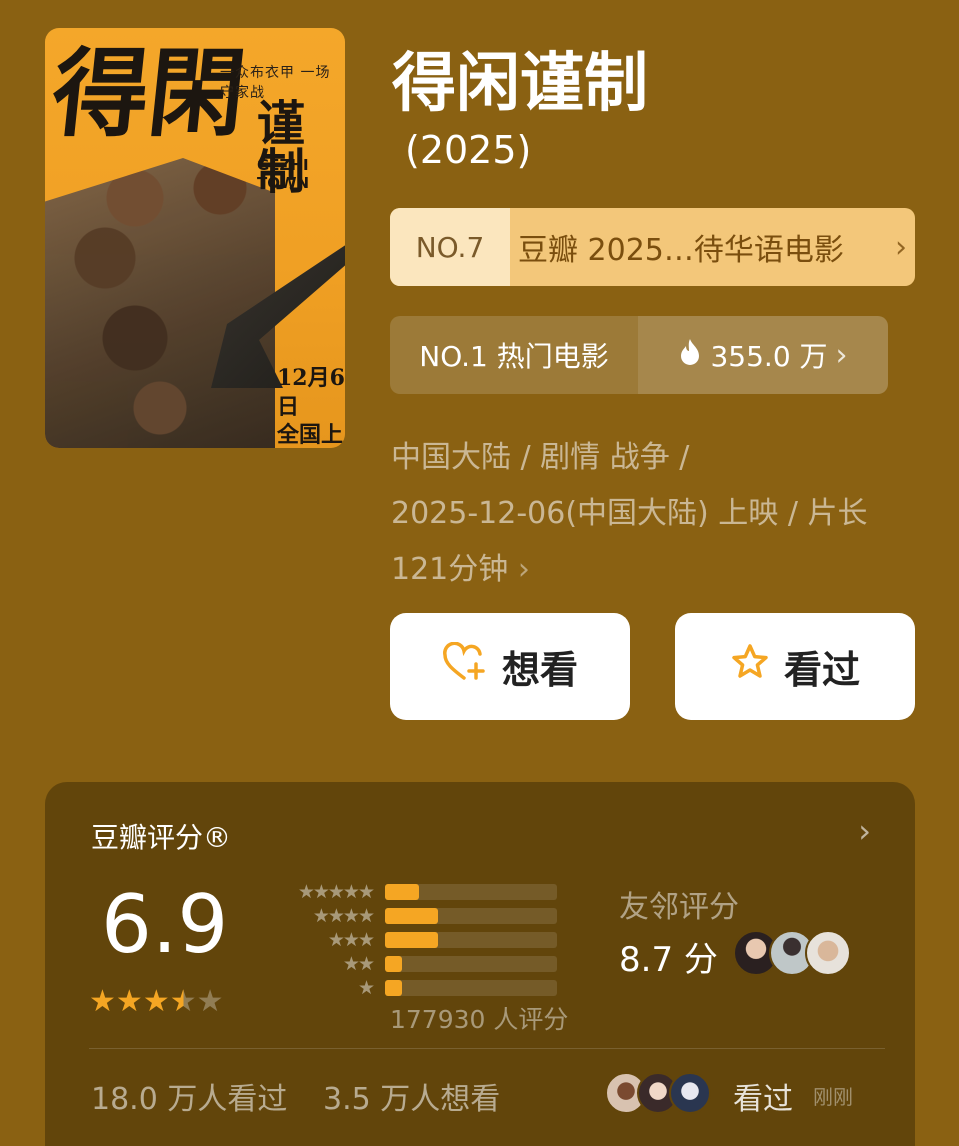 The image size is (959, 1146). Describe the element at coordinates (450, 247) in the screenshot. I see `rank-number: NO.7` at that location.